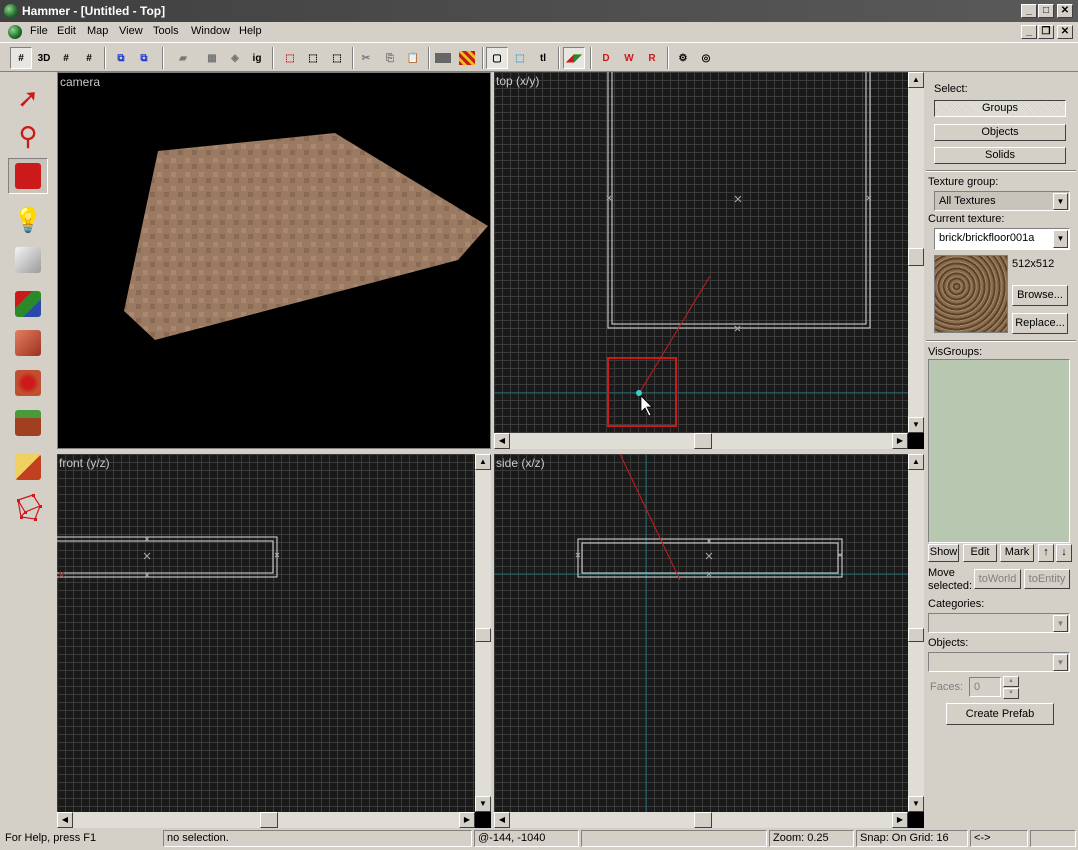 This screenshot has height=850, width=1078. What do you see at coordinates (1000, 108) in the screenshot?
I see `groups-button: Groups` at bounding box center [1000, 108].